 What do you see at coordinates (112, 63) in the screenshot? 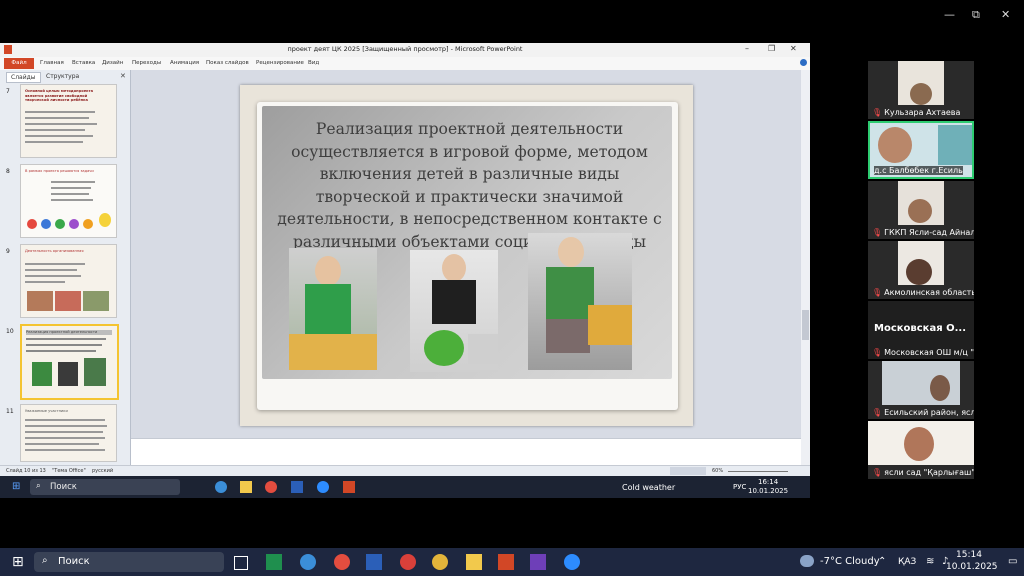
I see `tab-design: Дизайн` at bounding box center [112, 63].